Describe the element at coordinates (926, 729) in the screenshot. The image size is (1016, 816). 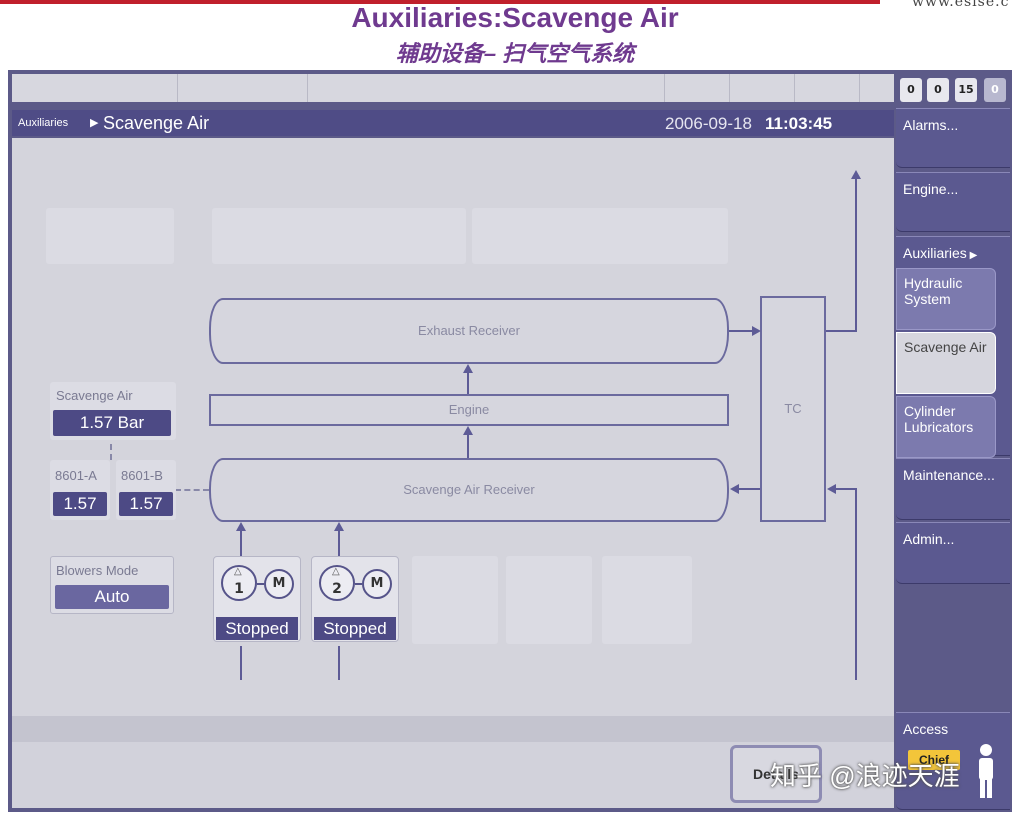
I see `access-label: Access` at that location.